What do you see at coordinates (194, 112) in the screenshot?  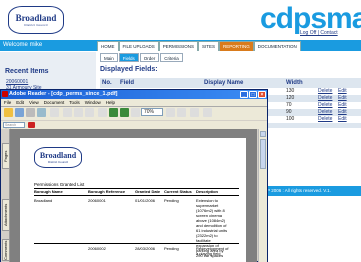 I see `sign-icon` at bounding box center [194, 112].